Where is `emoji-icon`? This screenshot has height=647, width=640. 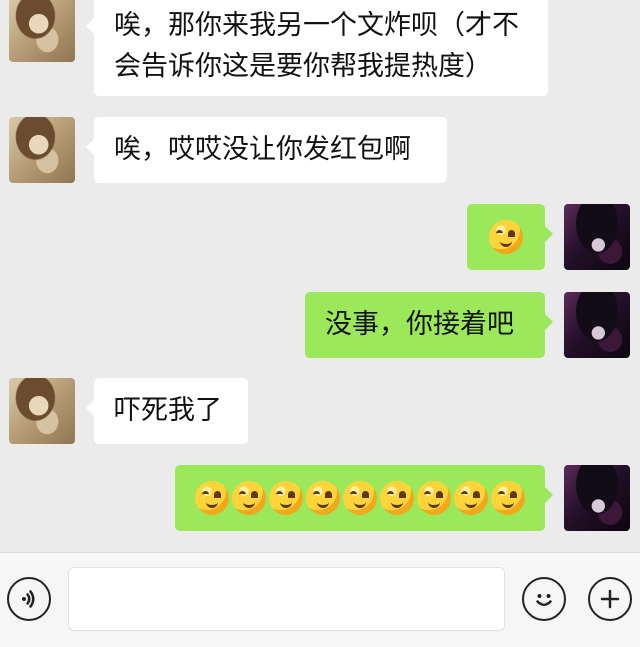
emoji-icon is located at coordinates (544, 600).